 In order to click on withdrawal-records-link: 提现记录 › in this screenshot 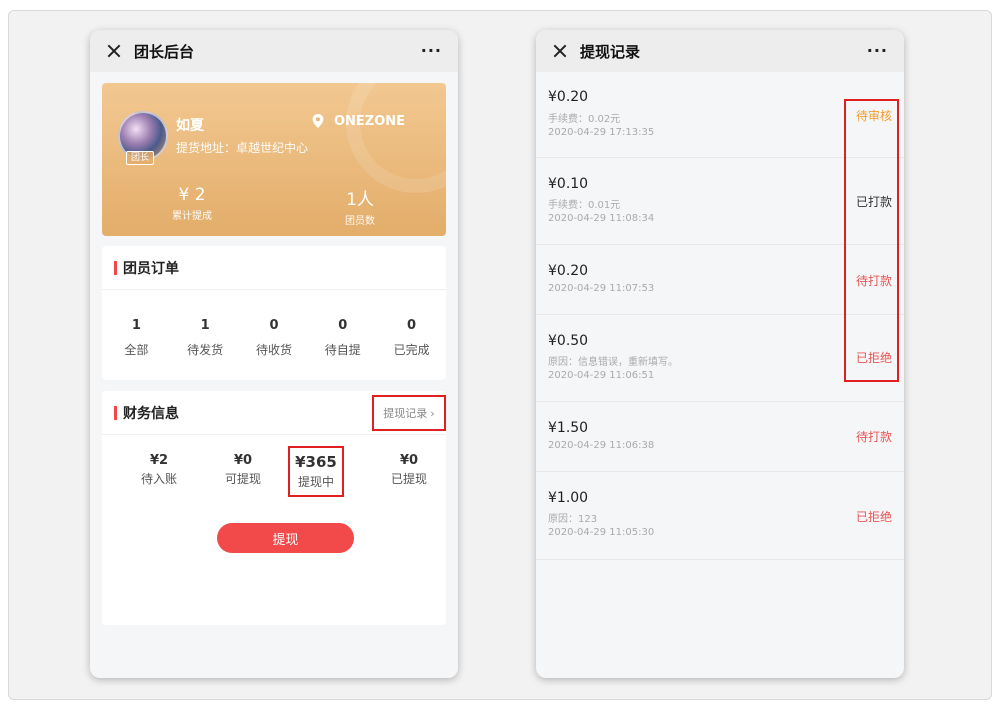, I will do `click(409, 413)`.